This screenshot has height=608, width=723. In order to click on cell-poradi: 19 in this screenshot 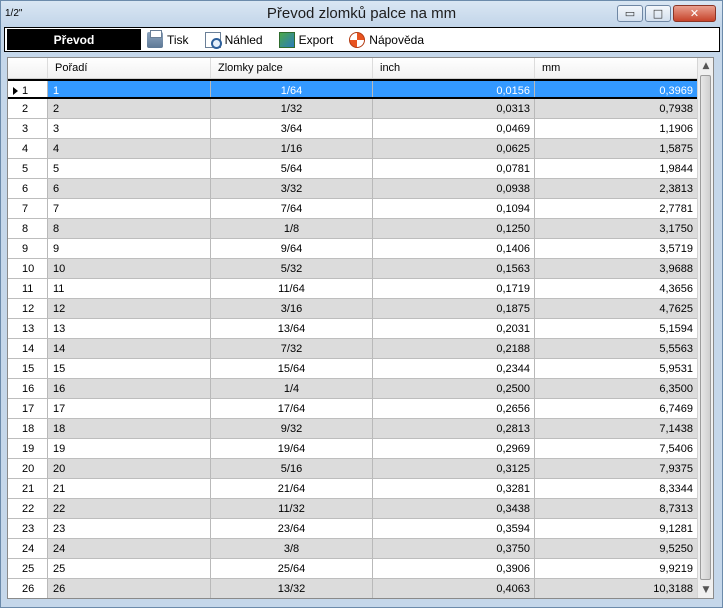, I will do `click(129, 448)`.